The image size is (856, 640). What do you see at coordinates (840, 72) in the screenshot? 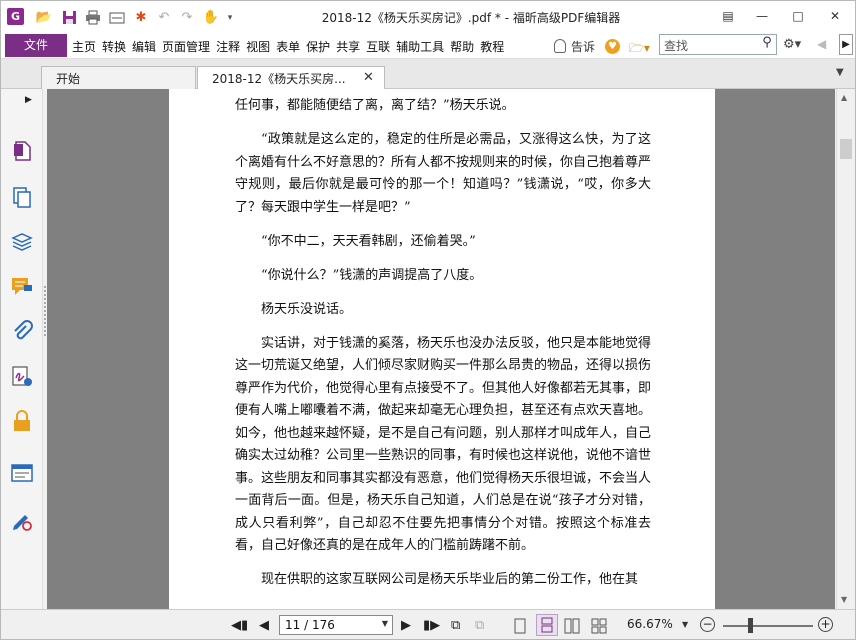
I see `tab-list-dropdown-icon: ▼` at bounding box center [840, 72].